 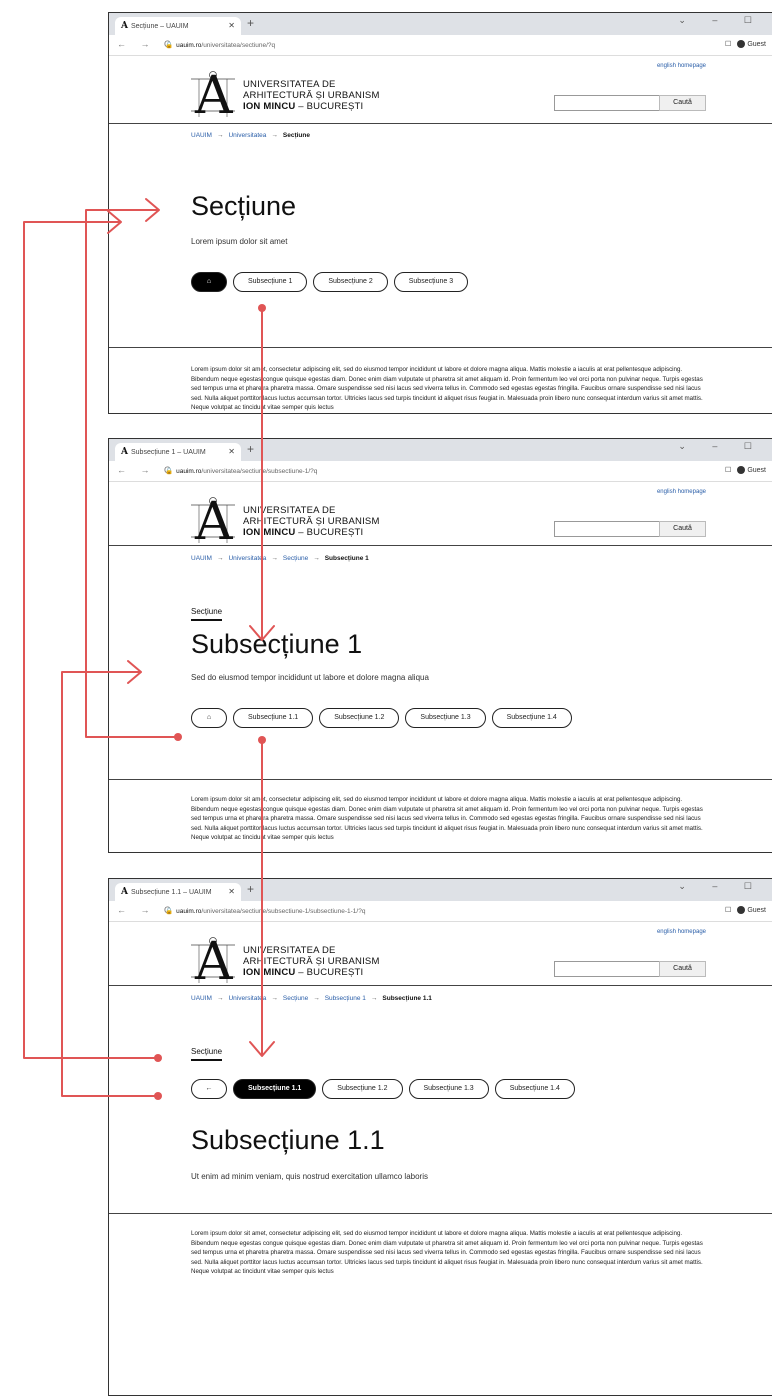 What do you see at coordinates (273, 718) in the screenshot?
I see `subsection-pill: Subsecțiune 1.1` at bounding box center [273, 718].